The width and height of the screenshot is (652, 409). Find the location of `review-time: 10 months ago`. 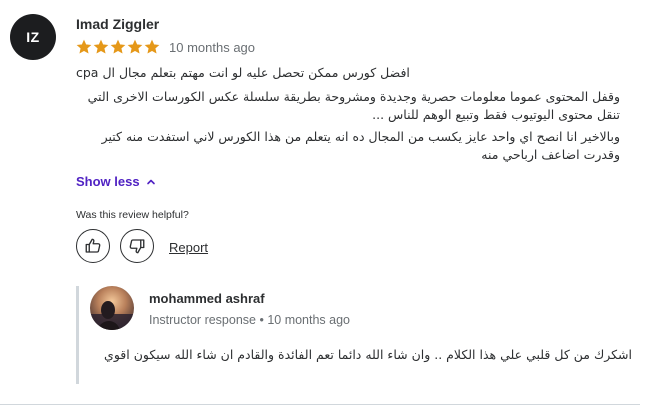

review-time: 10 months ago is located at coordinates (212, 47).